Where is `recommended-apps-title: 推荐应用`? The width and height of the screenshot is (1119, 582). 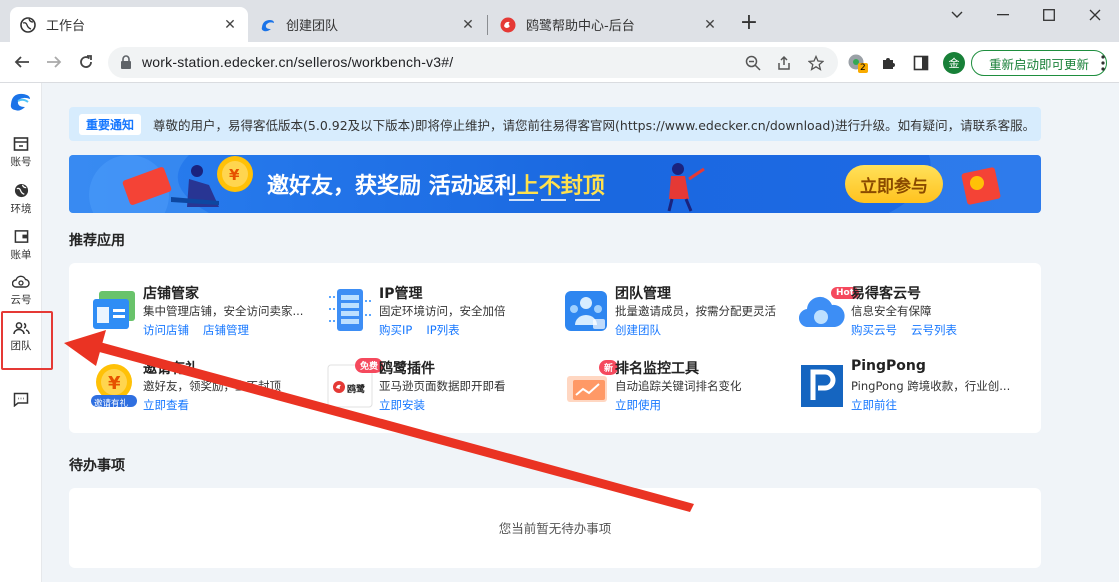
recommended-apps-title: 推荐应用 is located at coordinates (97, 241).